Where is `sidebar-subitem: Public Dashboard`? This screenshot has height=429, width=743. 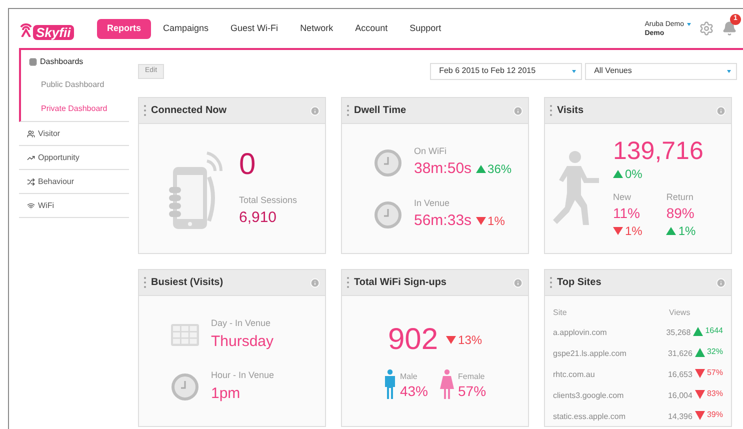
sidebar-subitem: Public Dashboard is located at coordinates (75, 85).